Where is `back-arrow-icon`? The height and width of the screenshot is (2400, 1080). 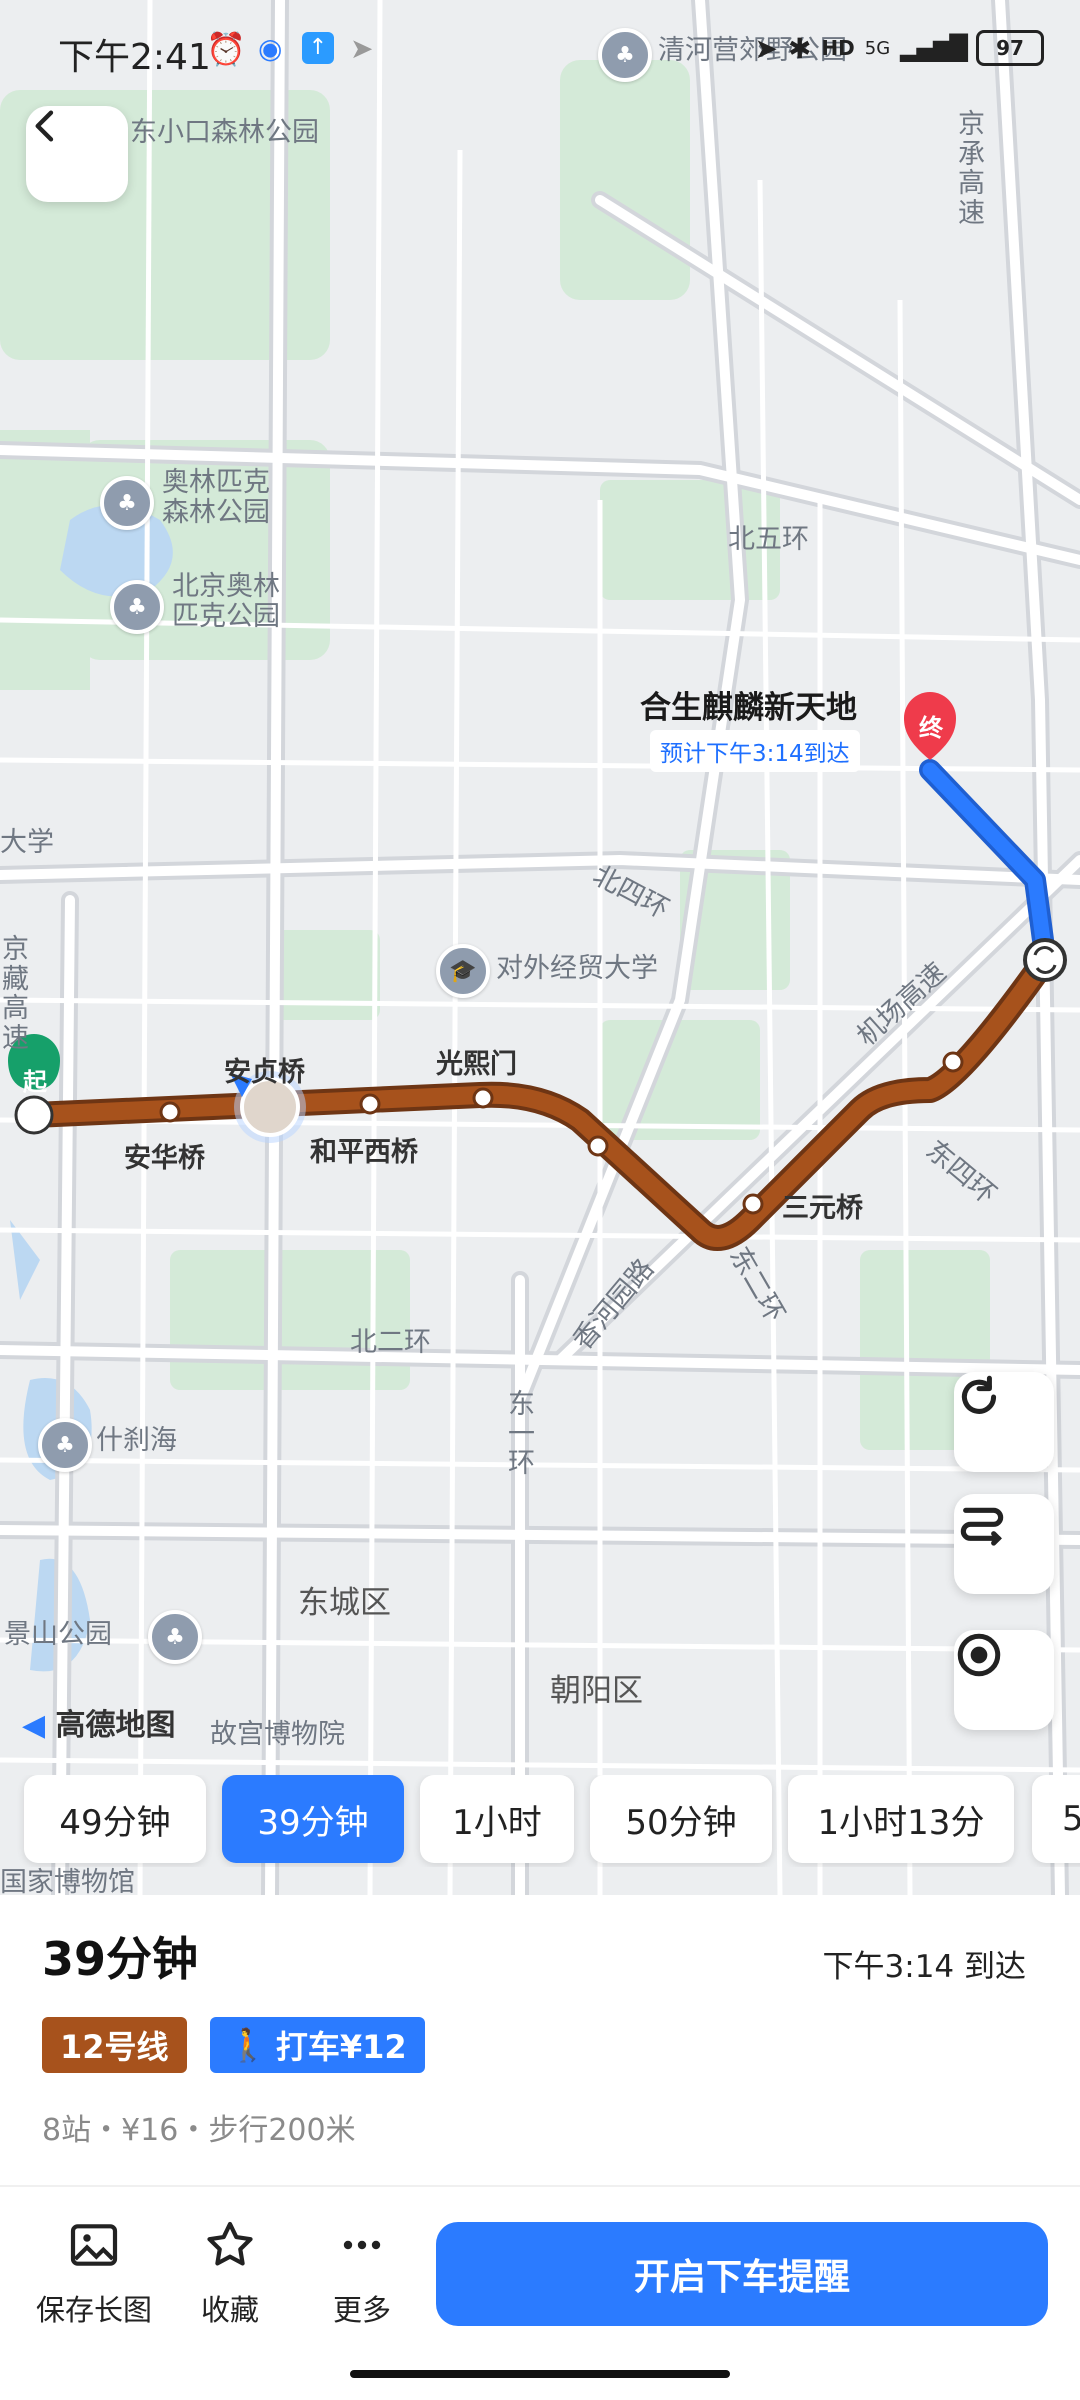
back-arrow-icon is located at coordinates (44, 126).